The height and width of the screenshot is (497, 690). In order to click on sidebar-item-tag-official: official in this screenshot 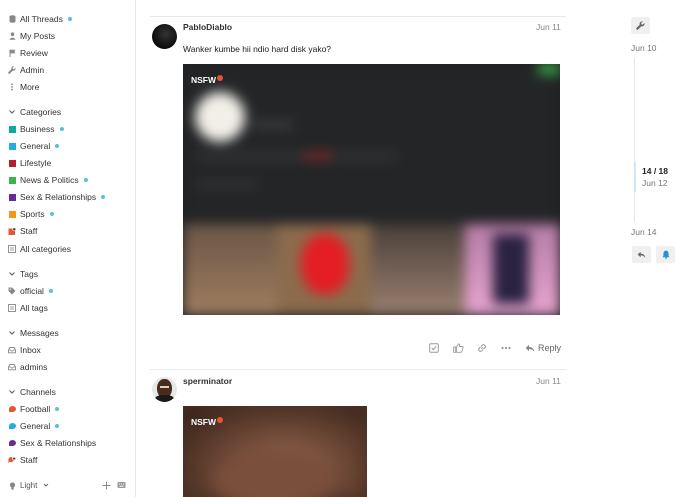, I will do `click(67, 291)`.